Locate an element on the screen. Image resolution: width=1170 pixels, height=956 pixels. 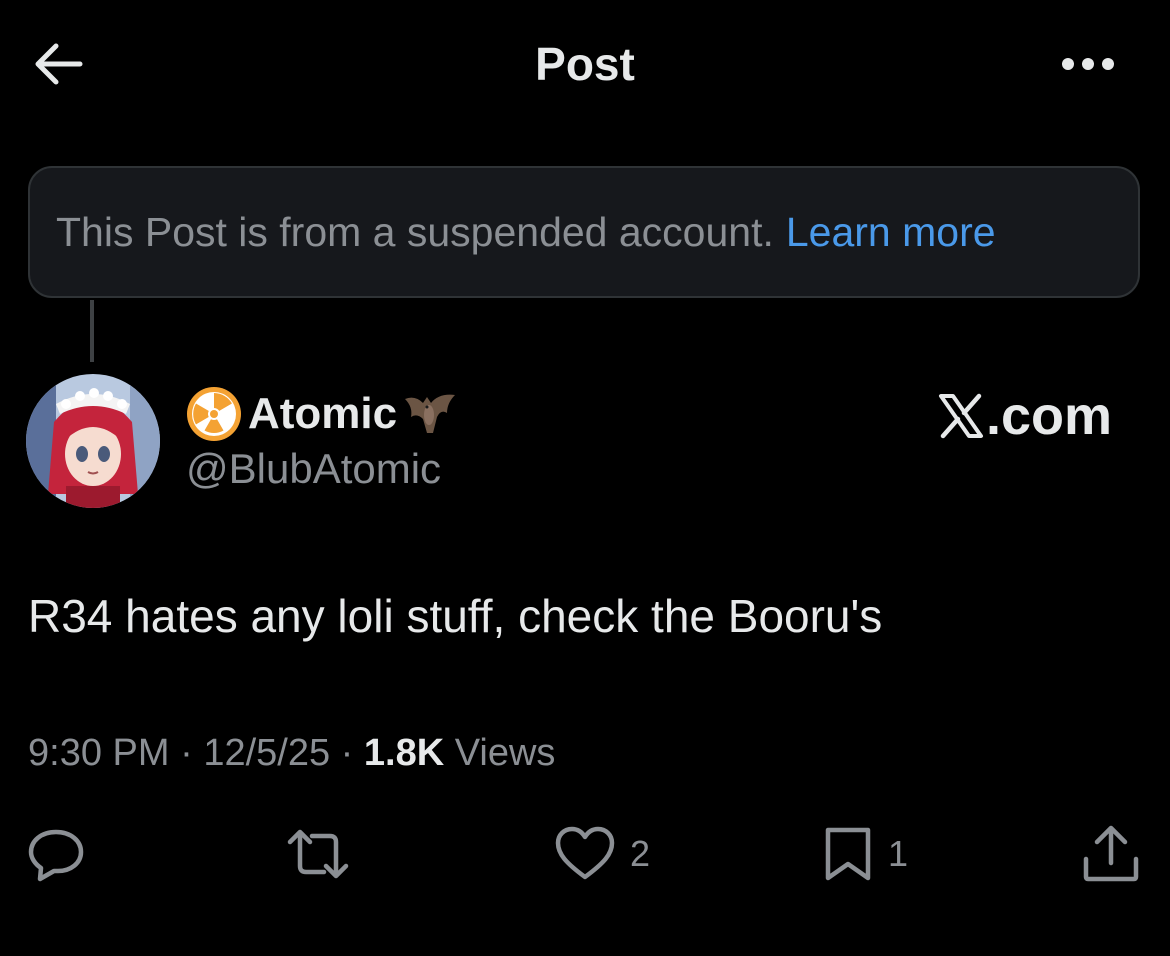
arrow-left-icon is located at coordinates (59, 64).